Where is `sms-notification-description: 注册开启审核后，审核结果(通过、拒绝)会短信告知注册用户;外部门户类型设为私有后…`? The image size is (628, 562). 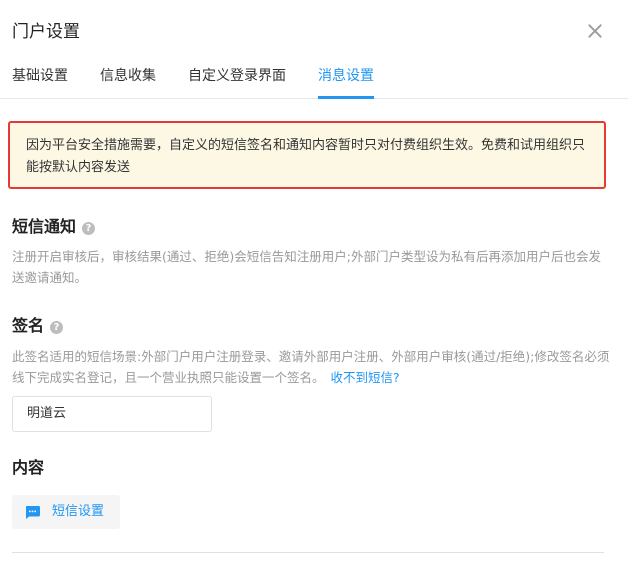 sms-notification-description: 注册开启审核后，审核结果(通过、拒绝)会短信告知注册用户;外部门户类型设为私有后… is located at coordinates (306, 267).